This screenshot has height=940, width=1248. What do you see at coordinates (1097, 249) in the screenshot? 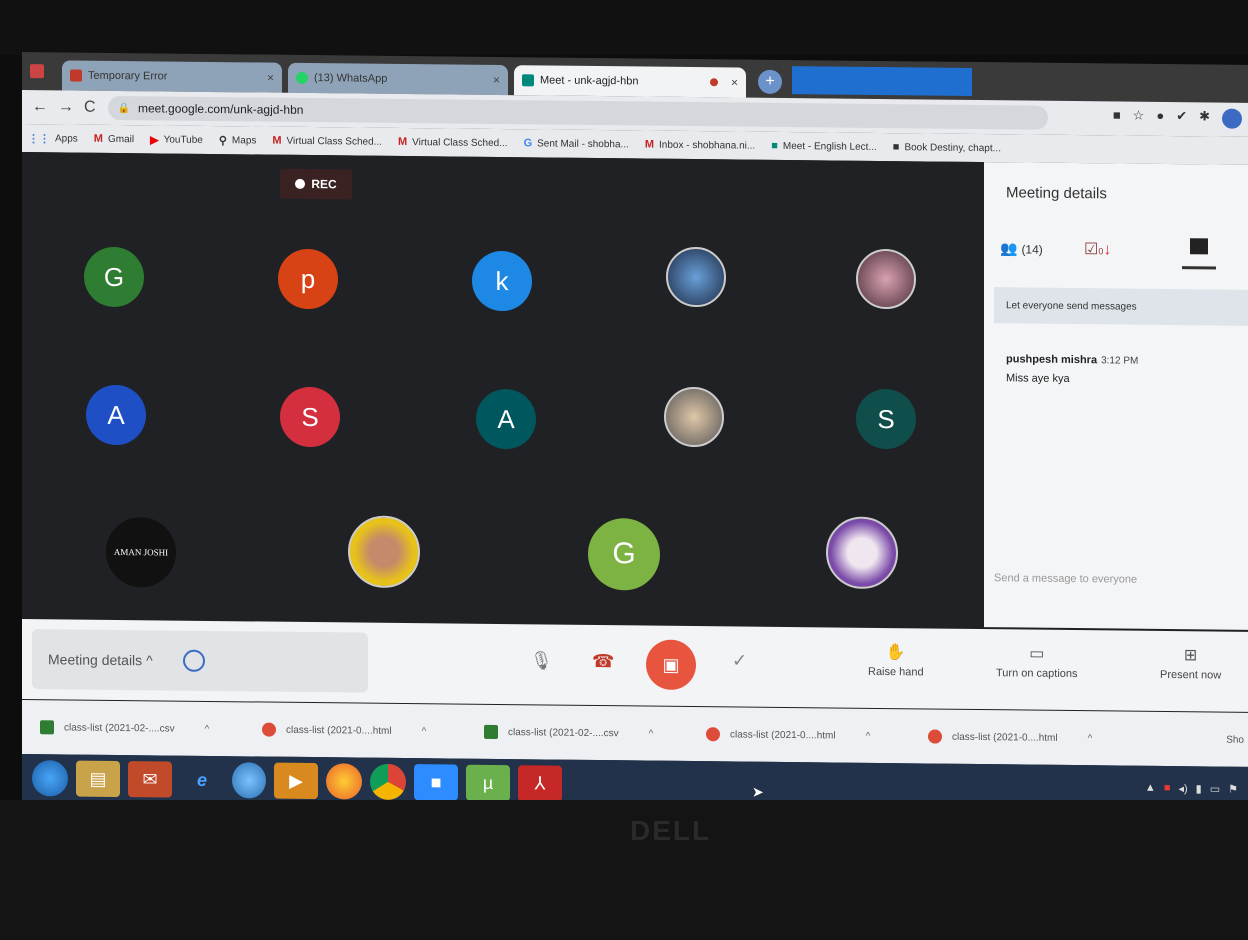
I see `attendance-tab: ☑0↓` at bounding box center [1097, 249].